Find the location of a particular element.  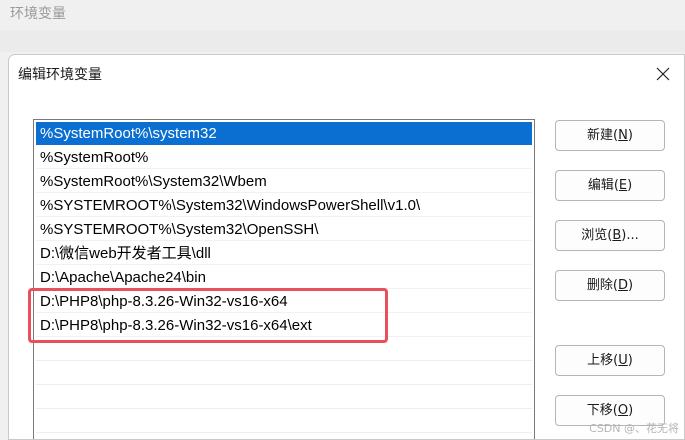

new-button-shortcut: N is located at coordinates (623, 135).